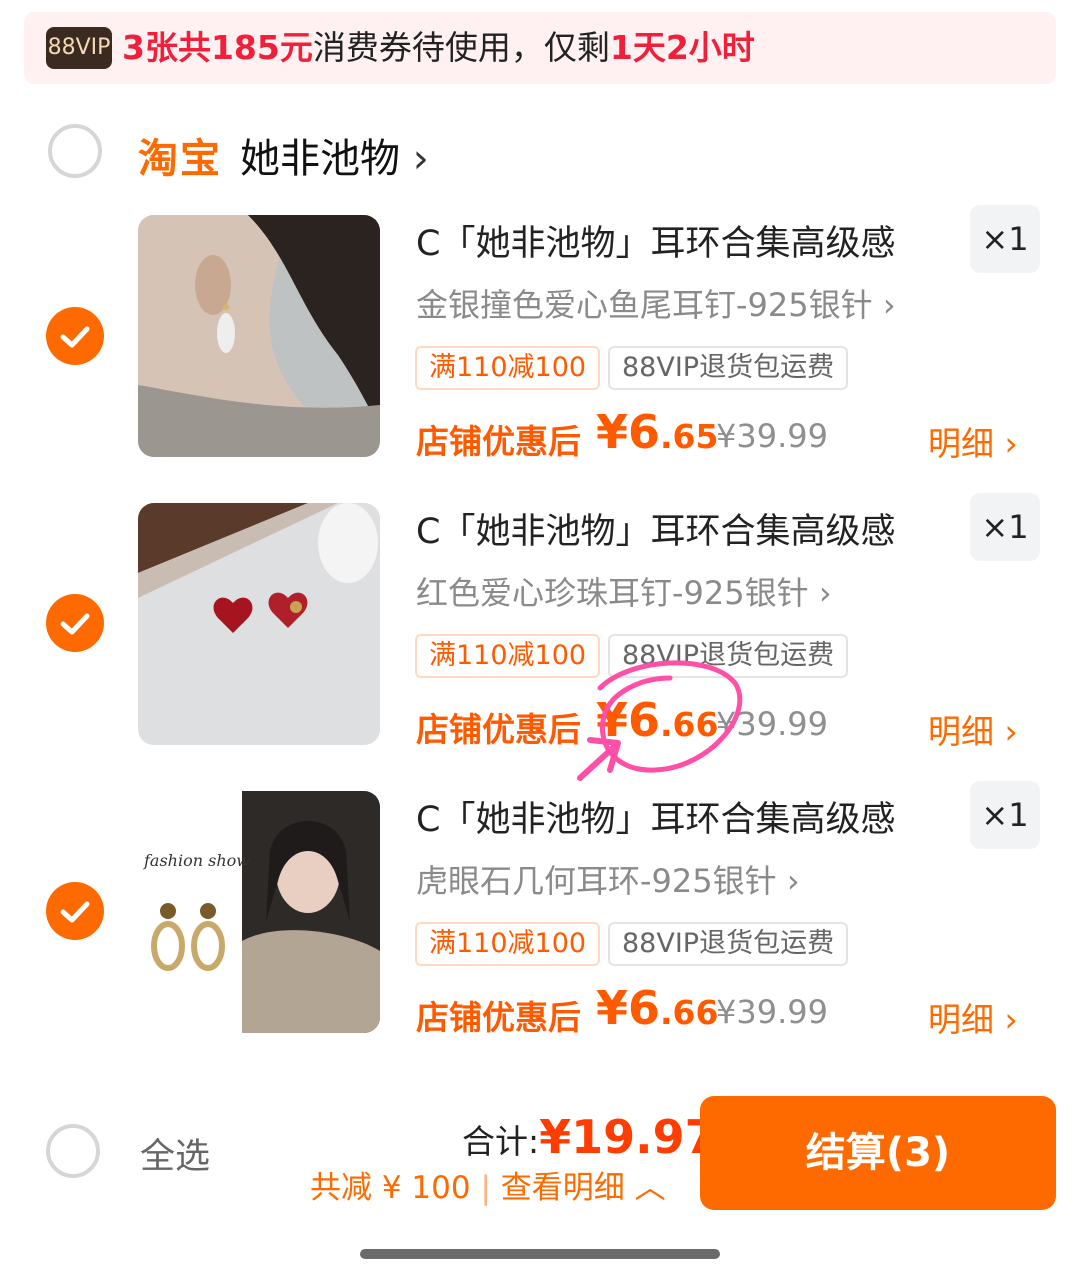 The width and height of the screenshot is (1080, 1281). Describe the element at coordinates (656, 303) in the screenshot. I see `sku-selector: 金银撞色爱心鱼尾耳钉-925银针 ›` at that location.